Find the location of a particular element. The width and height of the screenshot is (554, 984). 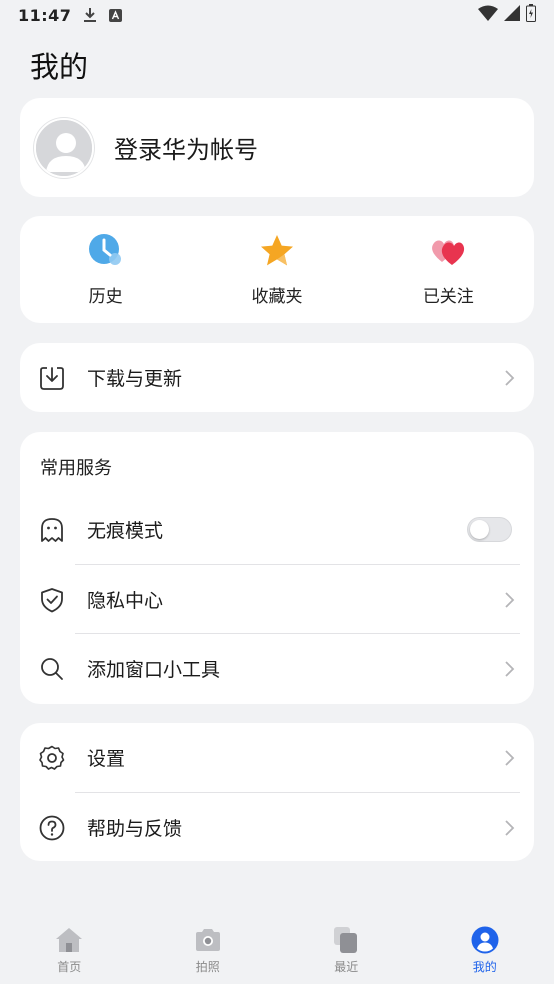

followed-button: 已关注 is located at coordinates (448, 269).